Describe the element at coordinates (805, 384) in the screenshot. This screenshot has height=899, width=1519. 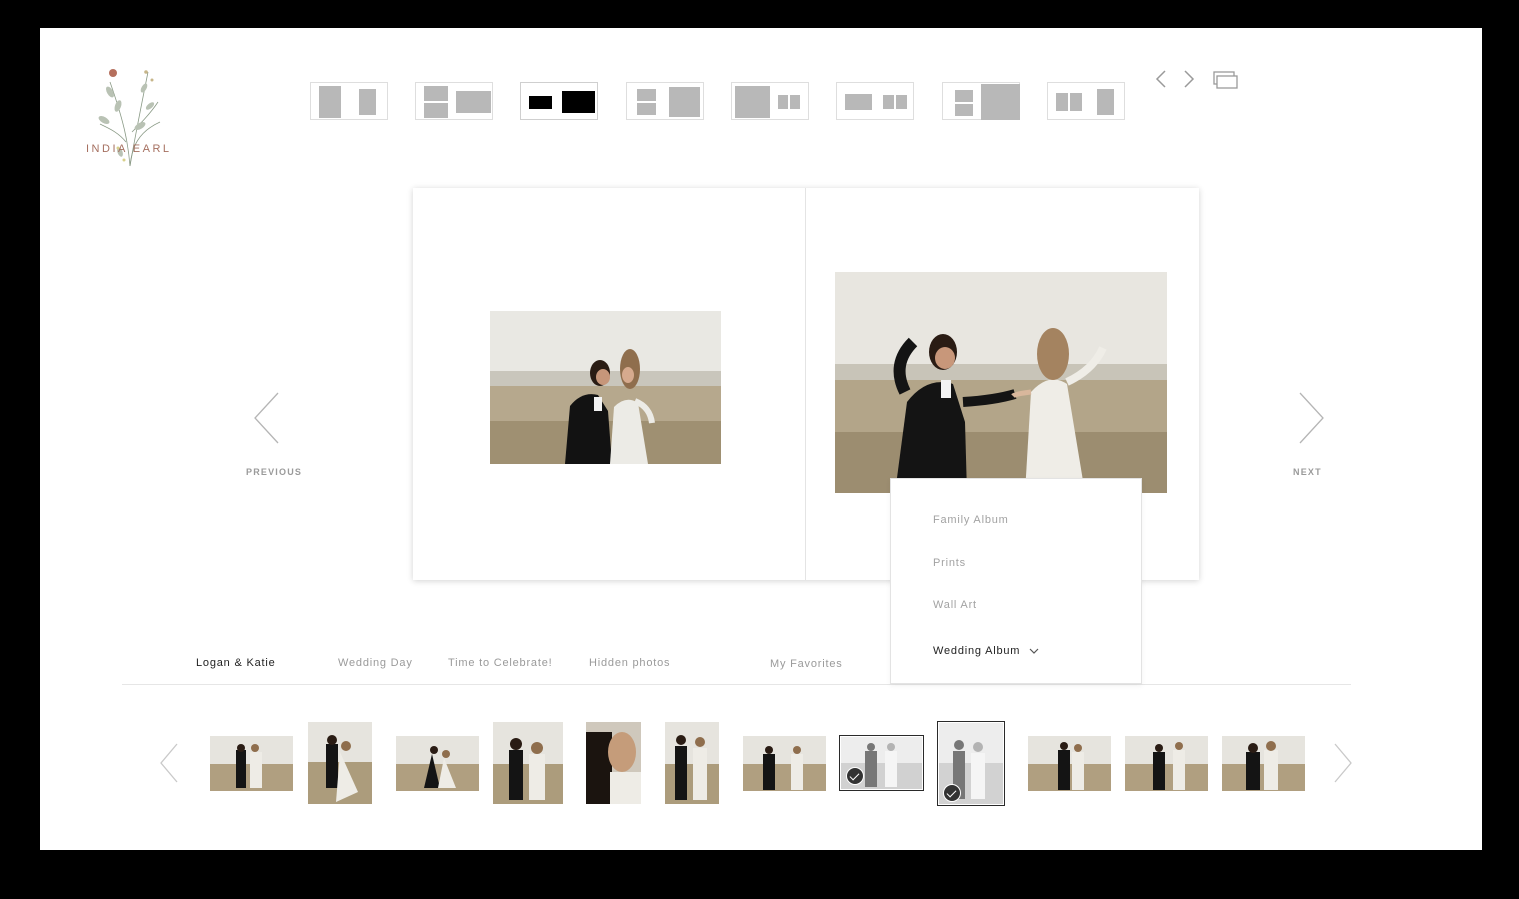
I see `page-spine` at that location.